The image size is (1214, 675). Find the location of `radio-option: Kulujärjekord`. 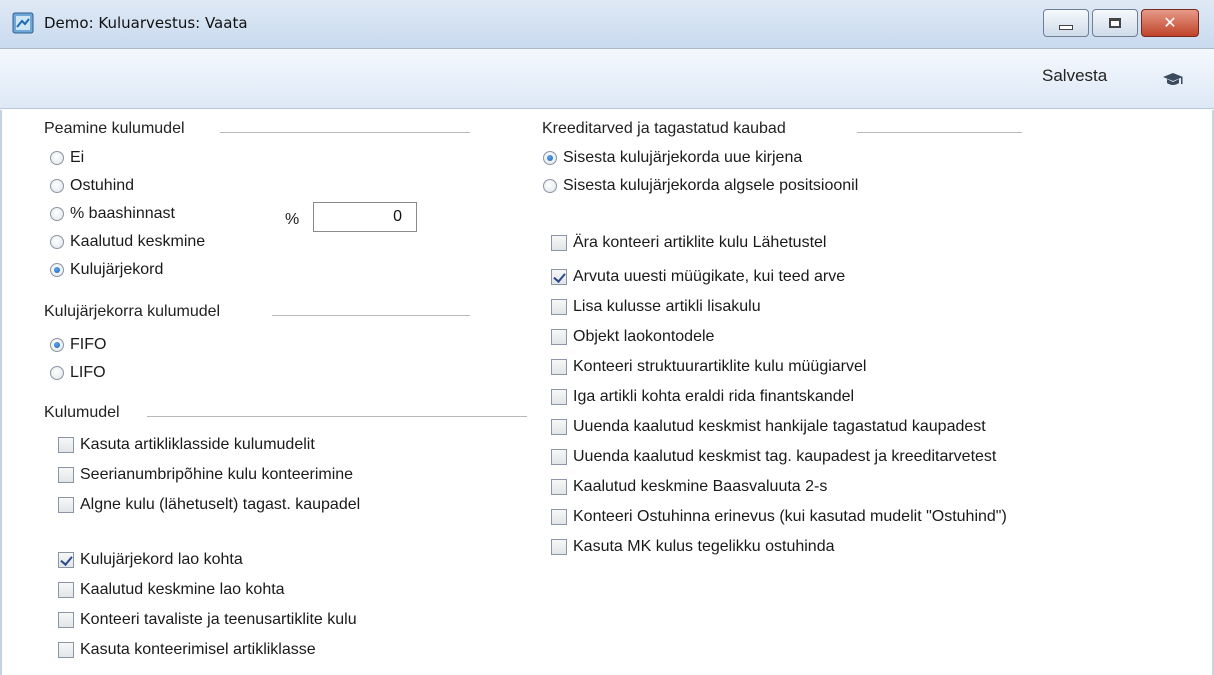

radio-option: Kulujärjekord is located at coordinates (106, 270).